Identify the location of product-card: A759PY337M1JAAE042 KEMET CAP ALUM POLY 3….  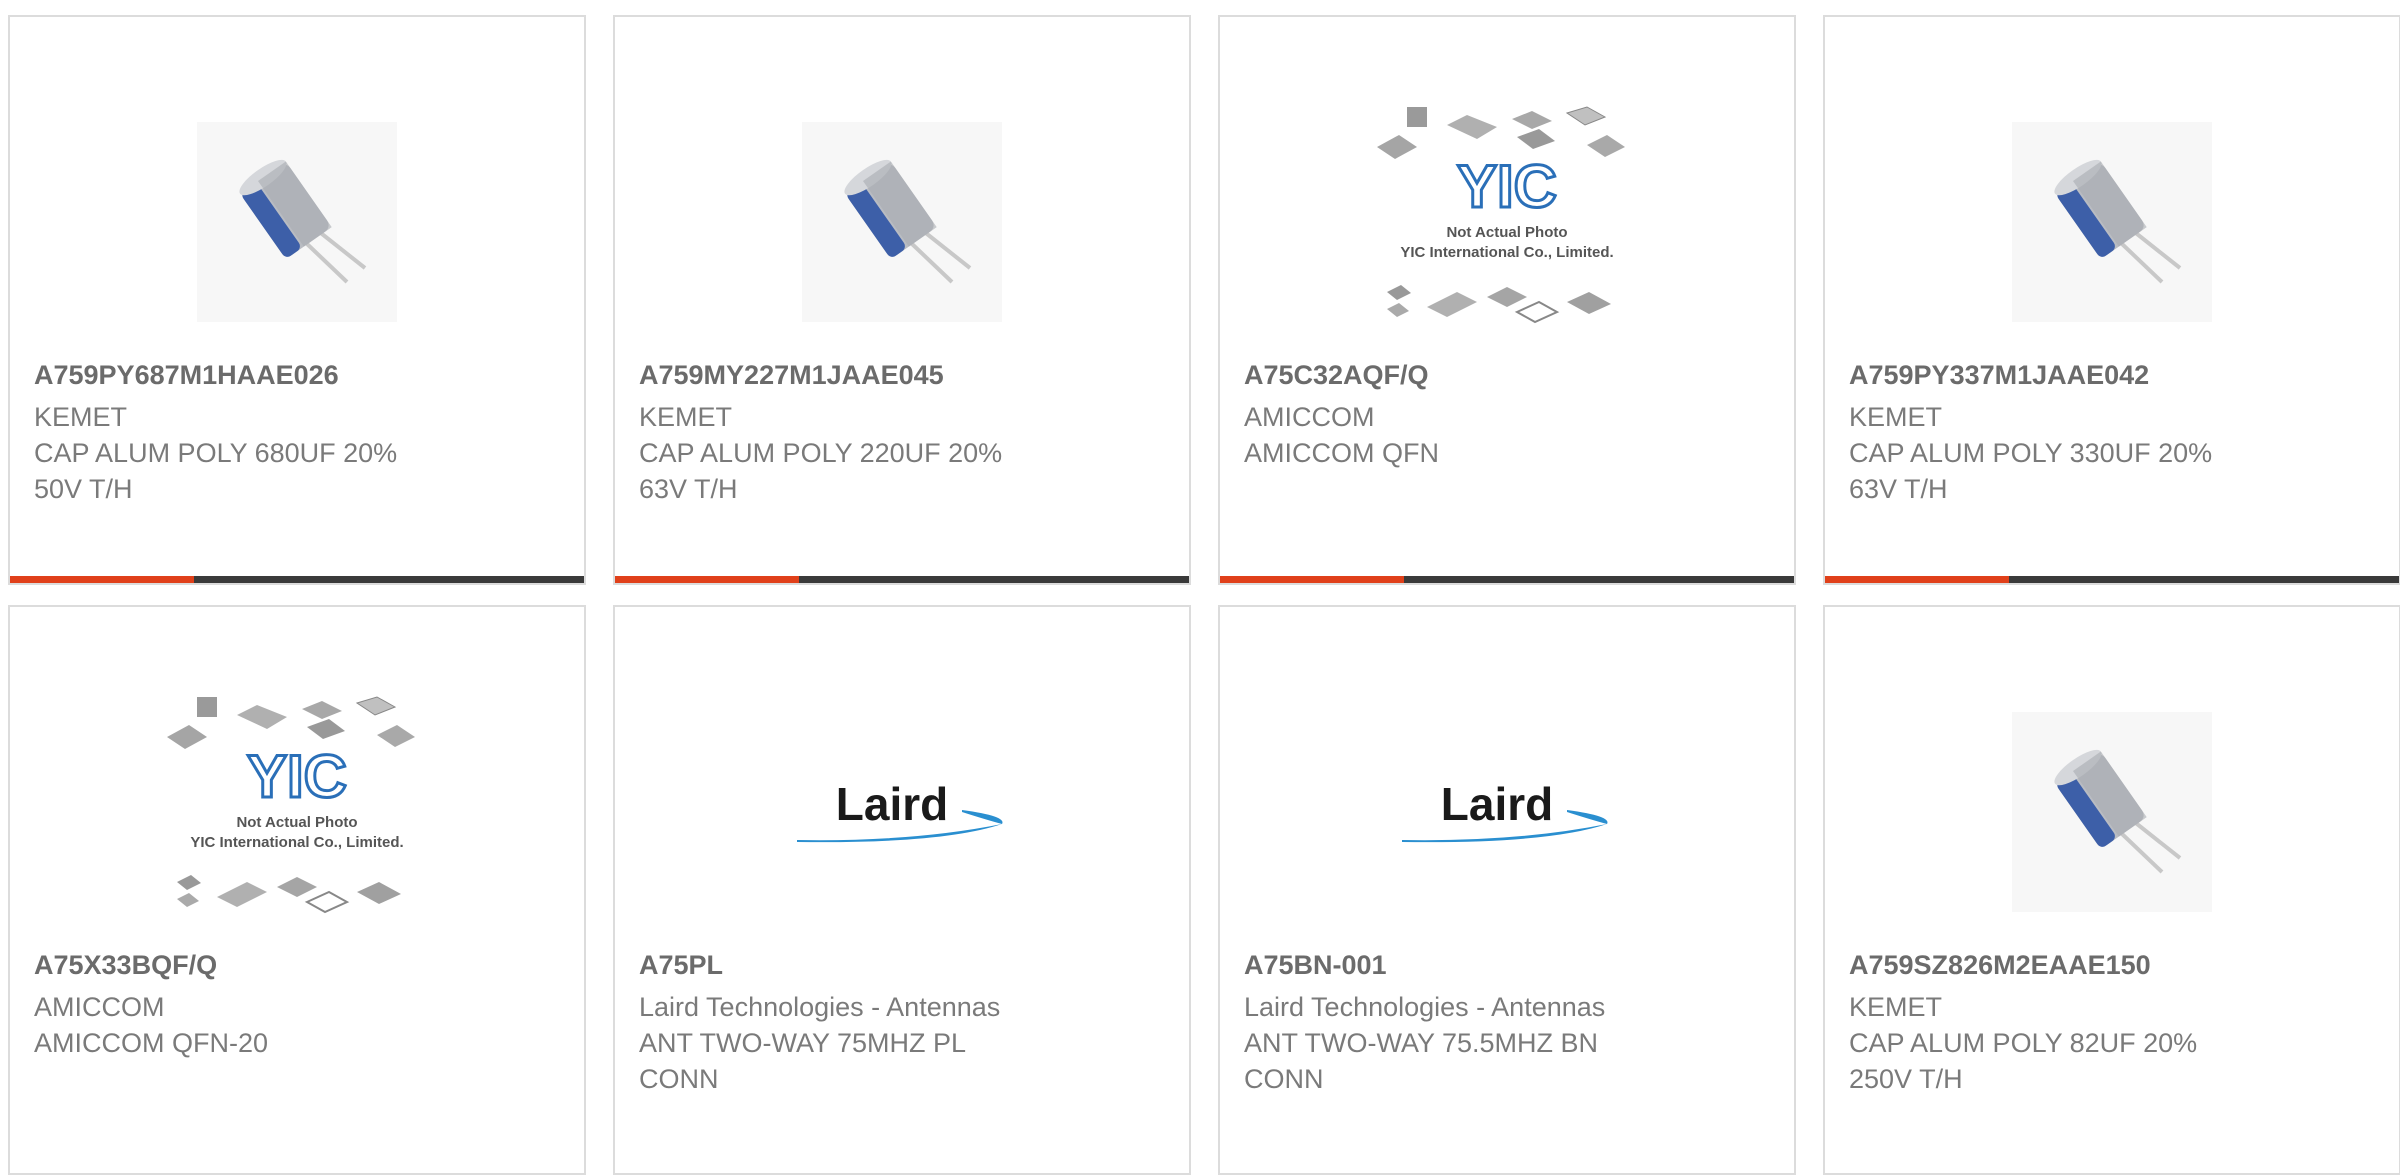
(2111, 300).